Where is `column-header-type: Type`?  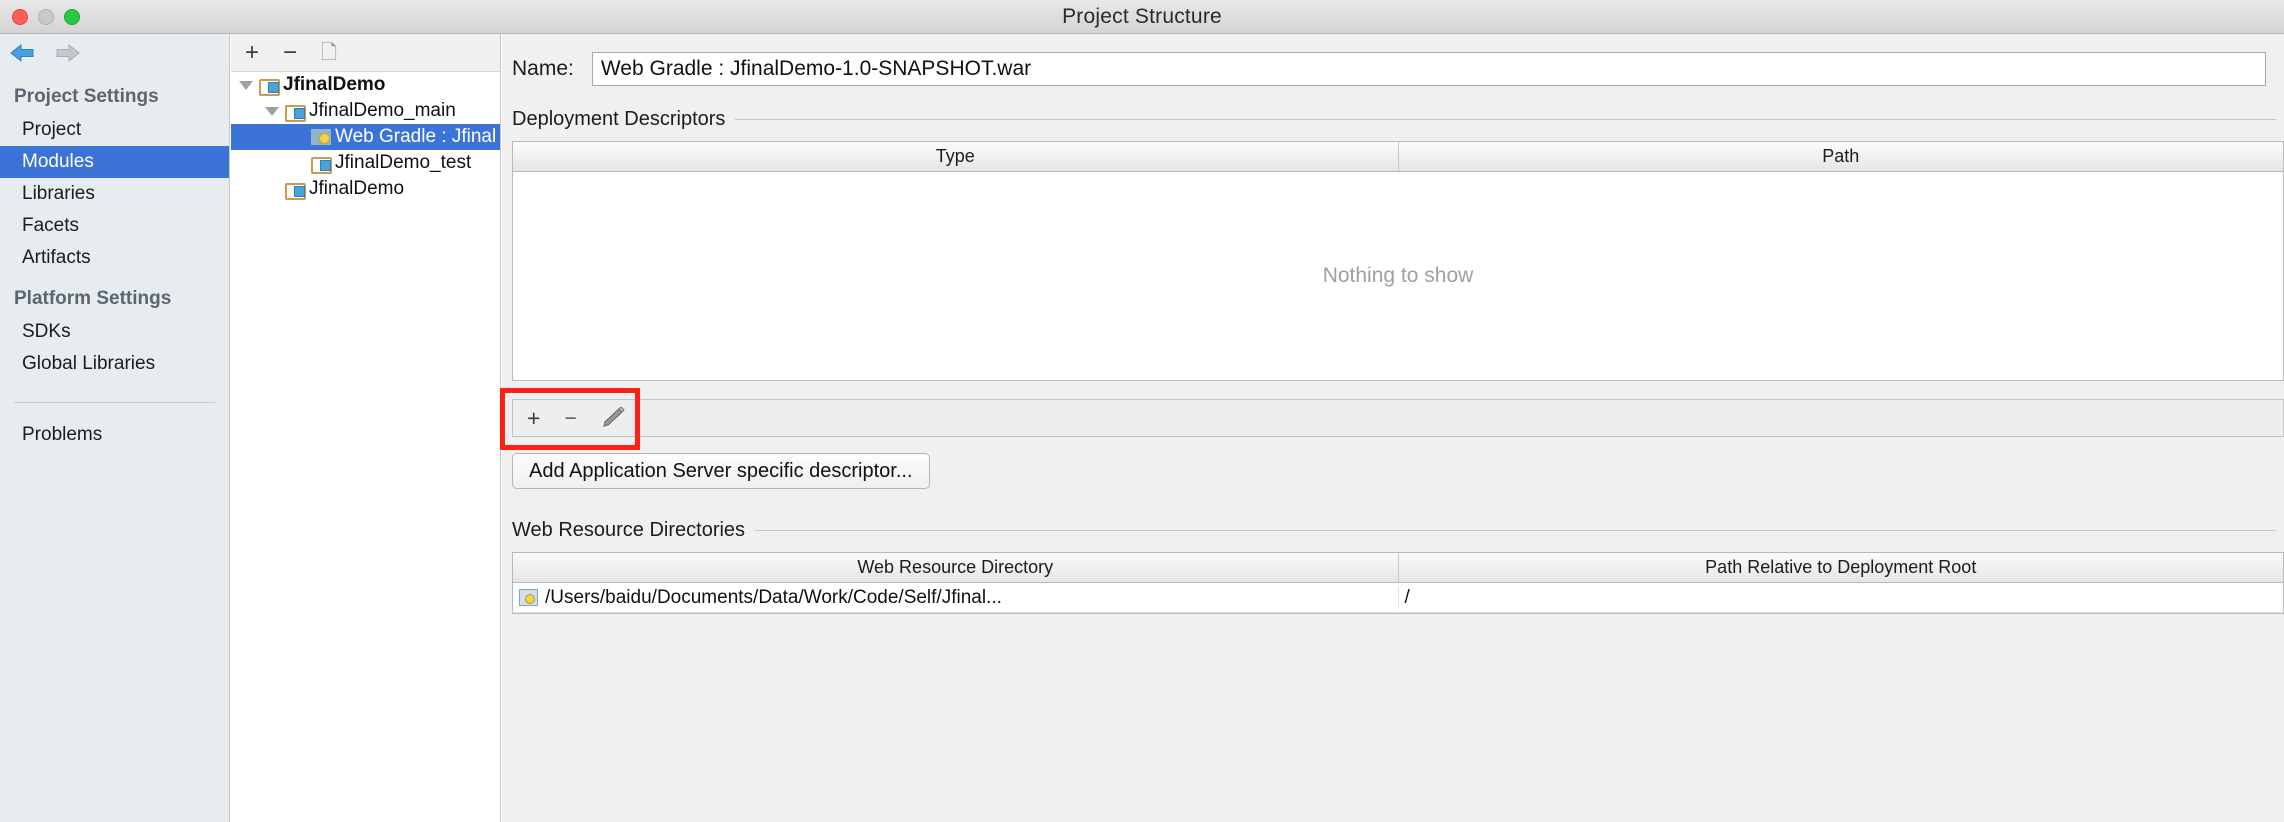 column-header-type: Type is located at coordinates (956, 156).